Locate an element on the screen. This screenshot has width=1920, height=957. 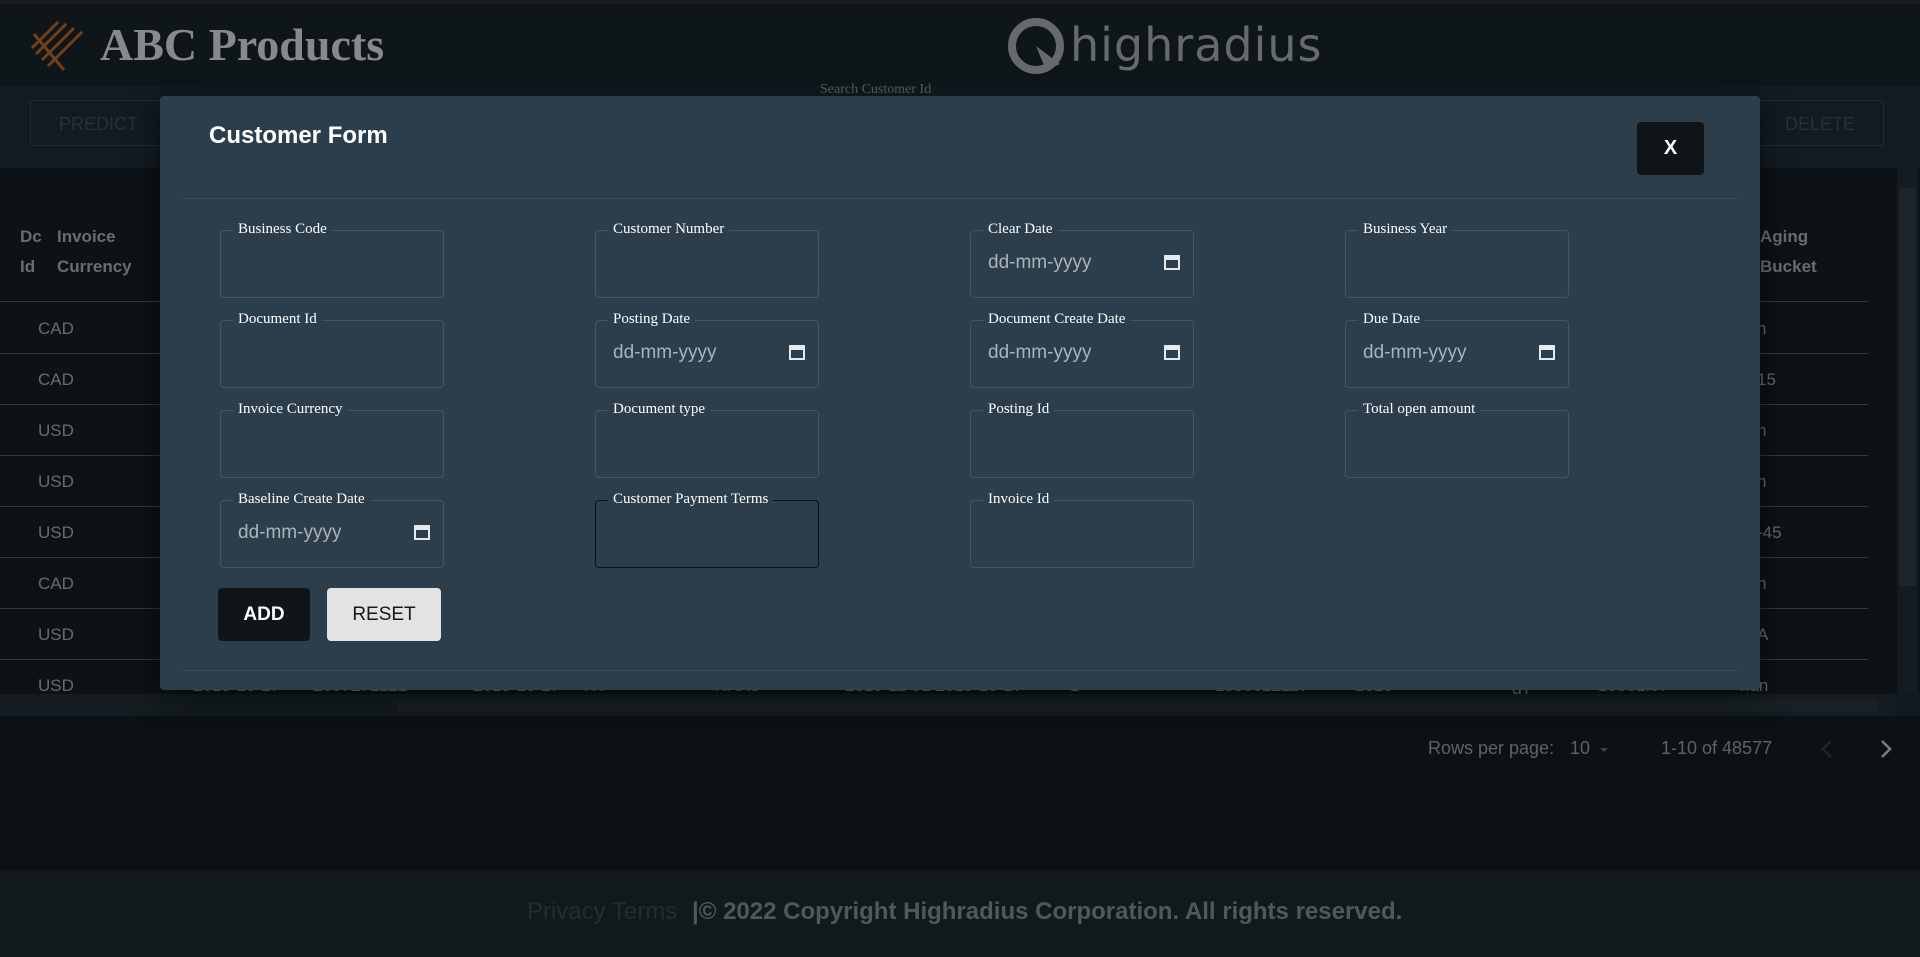
field-label: Business Year is located at coordinates (1405, 229).